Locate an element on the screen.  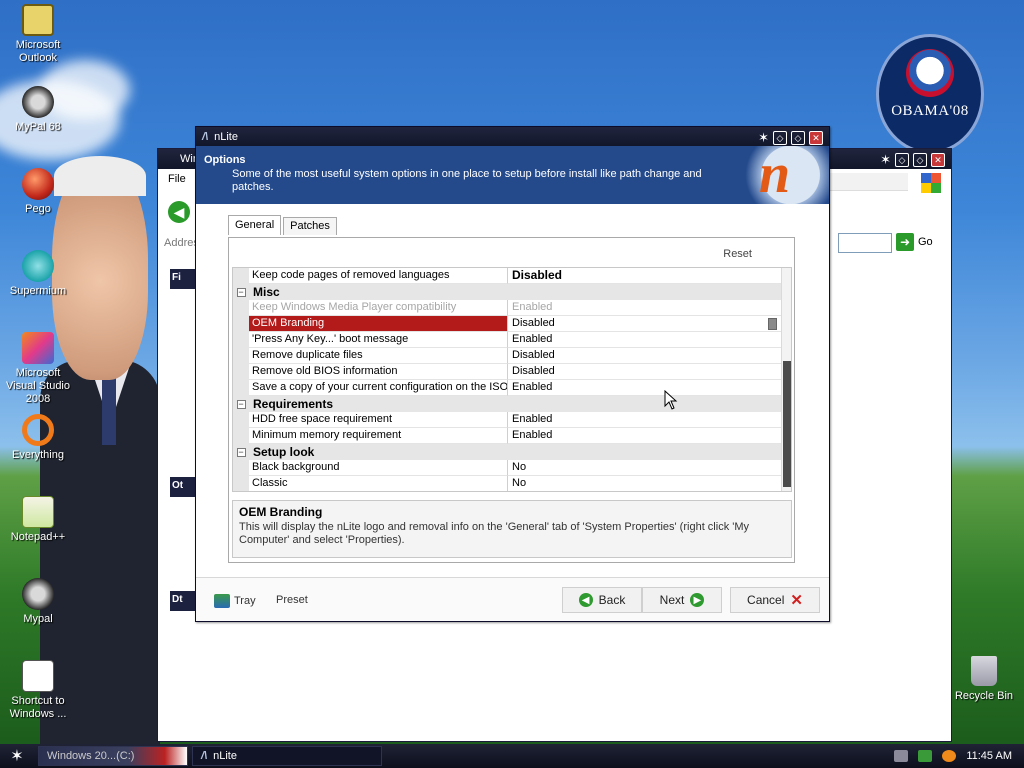
desktop-icon-recycle-bin: Recycle Bin is located at coordinates (984, 679).